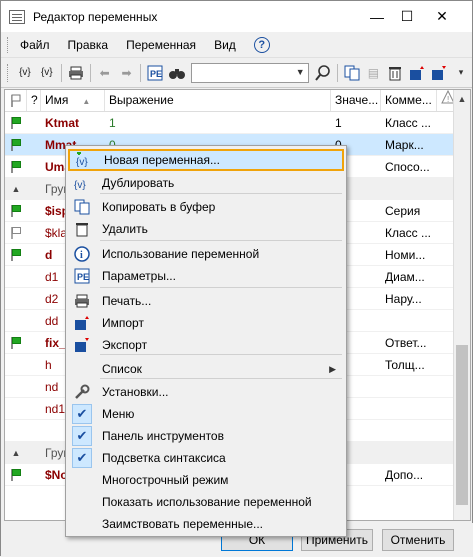  I want to click on context-menu-item: i Использование переменной, so click(206, 254).